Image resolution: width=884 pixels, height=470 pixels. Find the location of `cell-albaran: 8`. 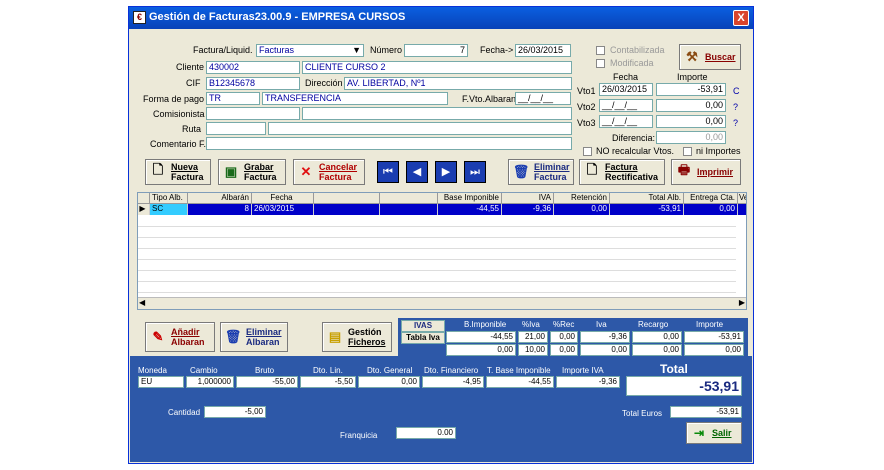

cell-albaran: 8 is located at coordinates (220, 209).